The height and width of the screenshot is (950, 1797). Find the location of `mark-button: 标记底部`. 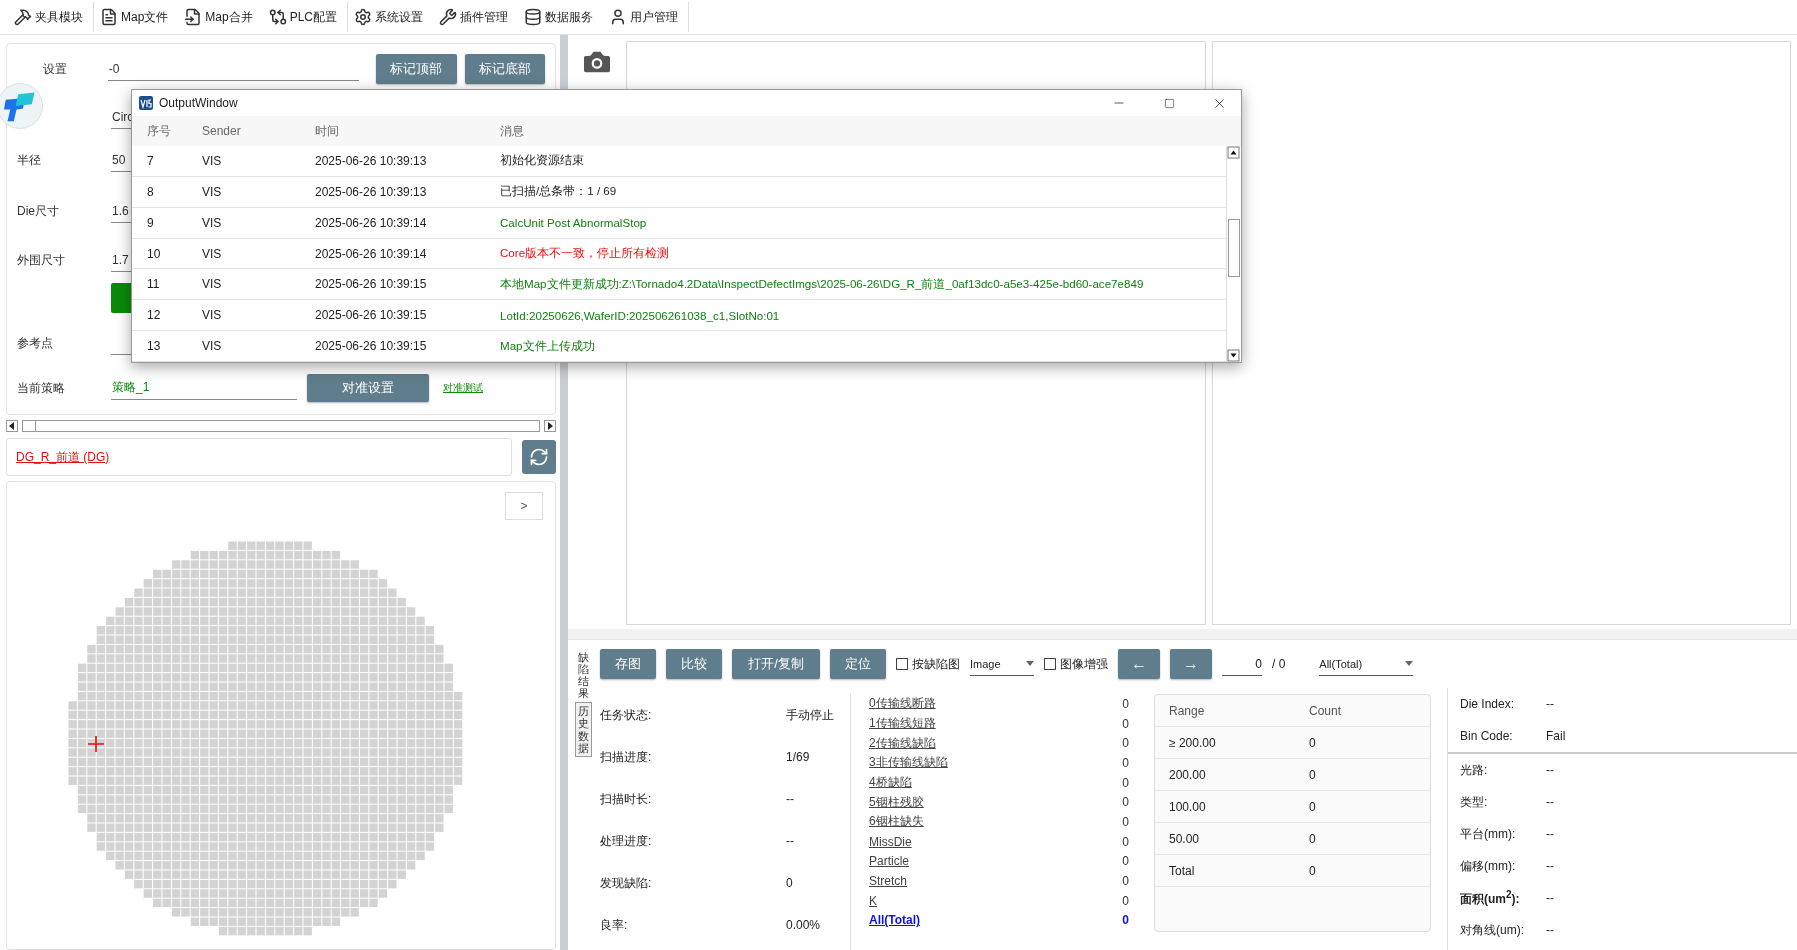

mark-button: 标记底部 is located at coordinates (504, 69).